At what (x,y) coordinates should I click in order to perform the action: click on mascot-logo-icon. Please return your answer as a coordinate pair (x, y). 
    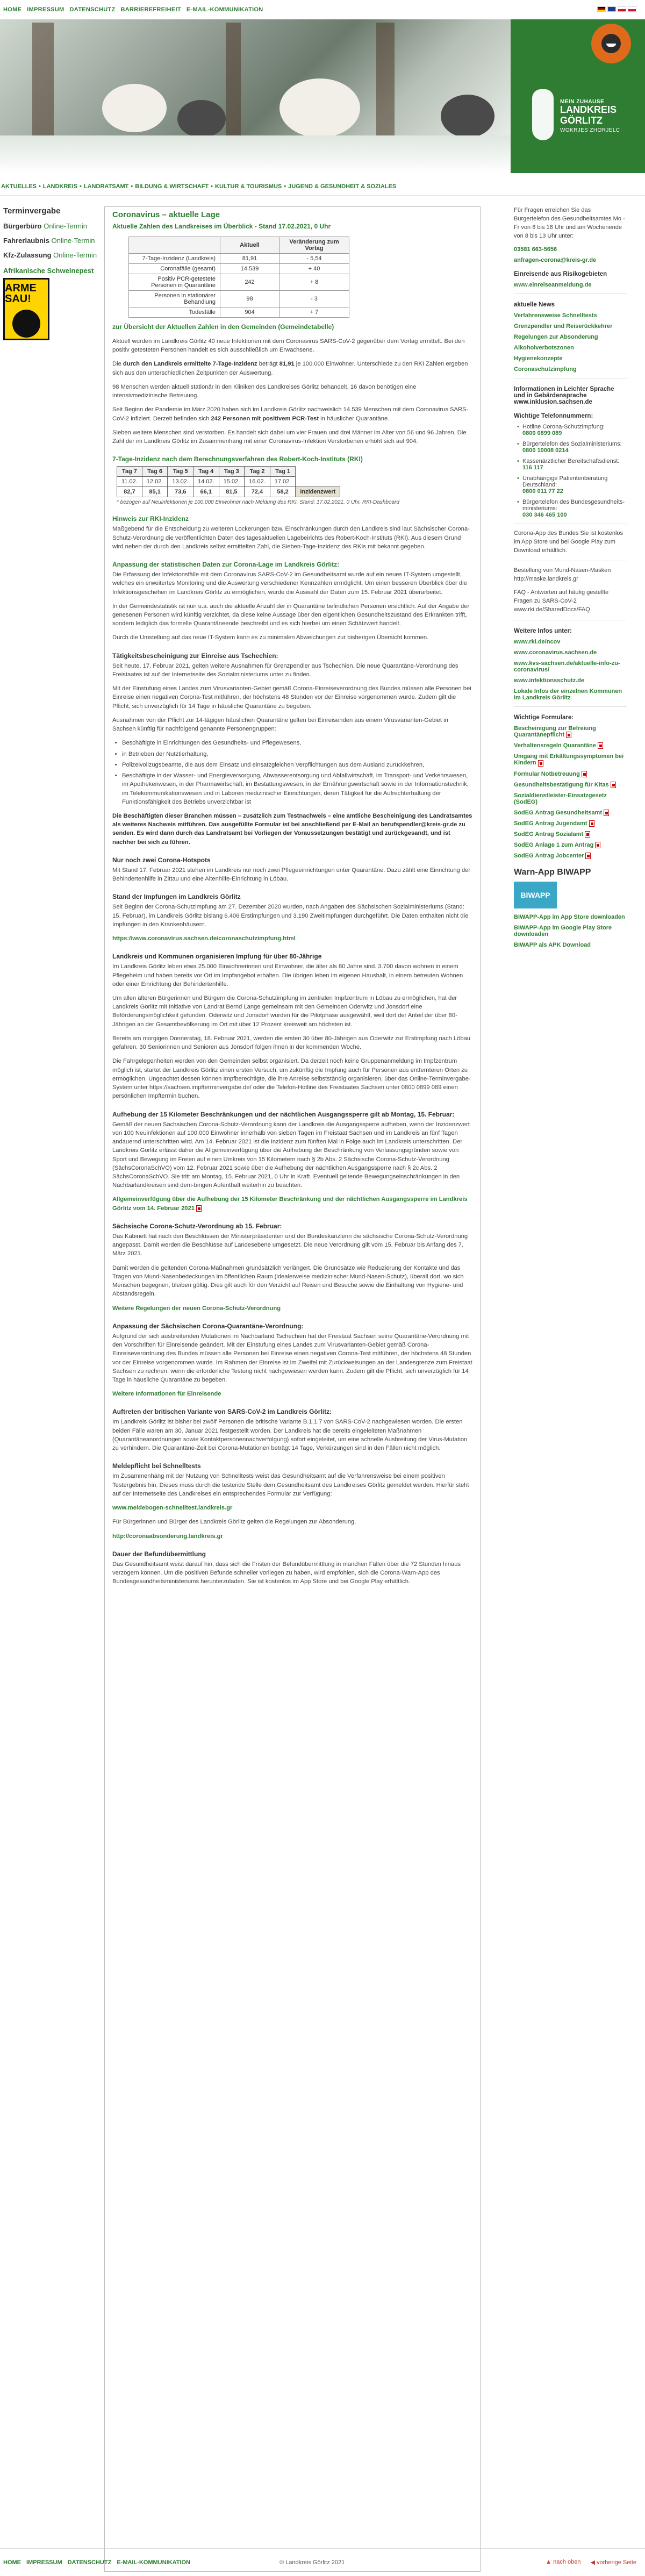
    Looking at the image, I should click on (611, 43).